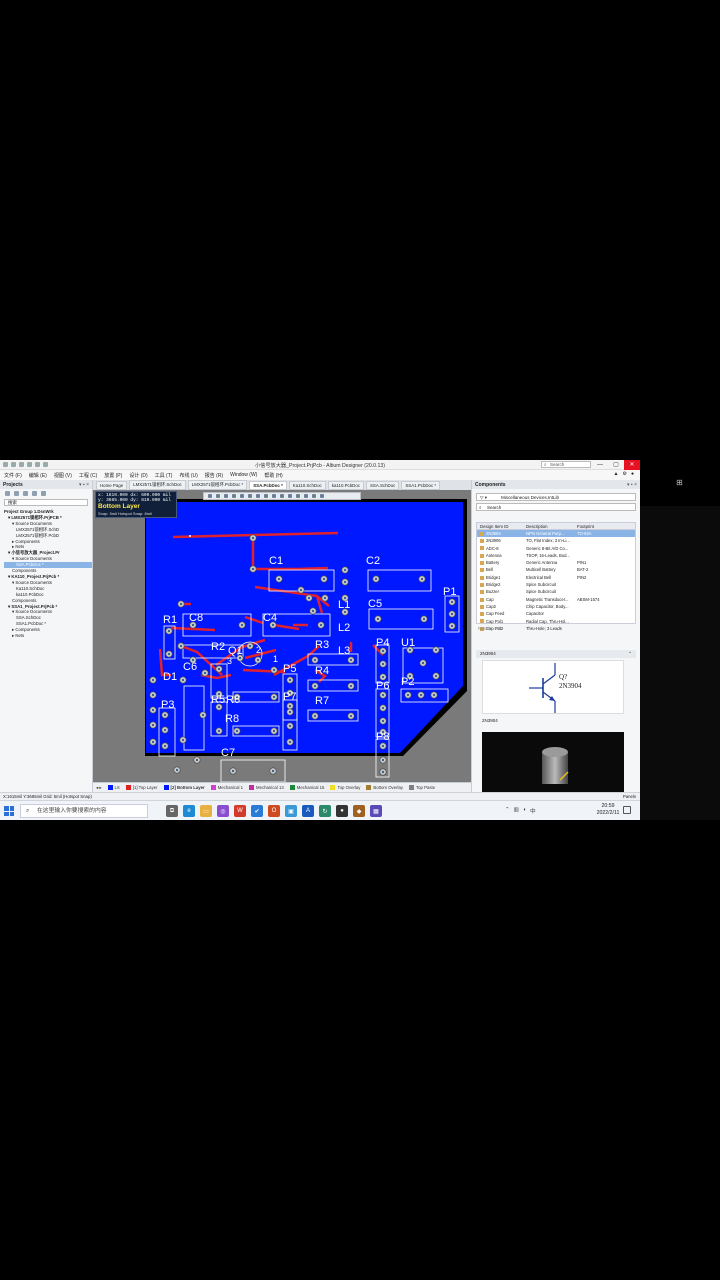 This screenshot has height=1280, width=720. I want to click on filter-icon, so click(210, 496).